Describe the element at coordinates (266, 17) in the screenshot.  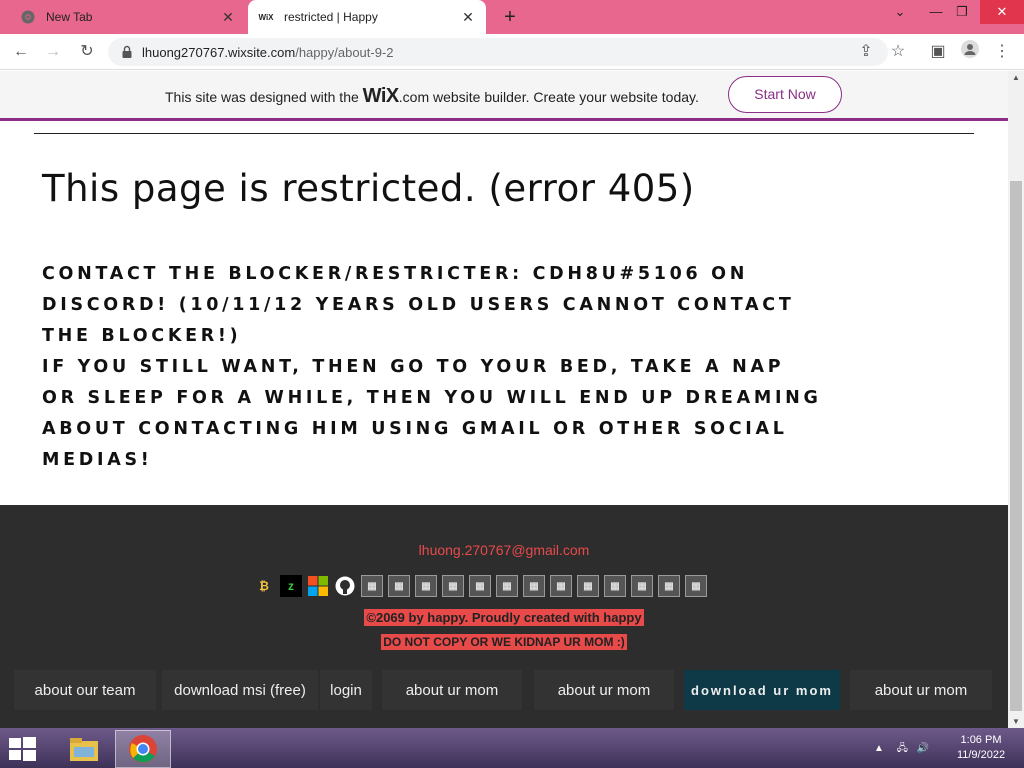
I see `wix-icon: WiX` at that location.